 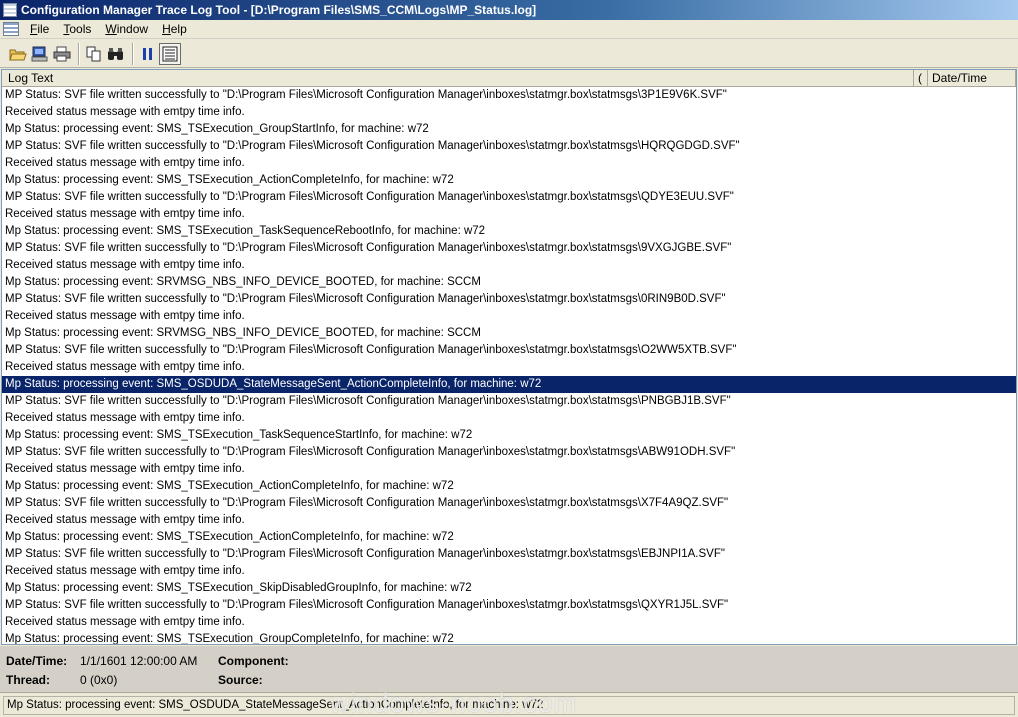 What do you see at coordinates (62, 54) in the screenshot?
I see `print-icon` at bounding box center [62, 54].